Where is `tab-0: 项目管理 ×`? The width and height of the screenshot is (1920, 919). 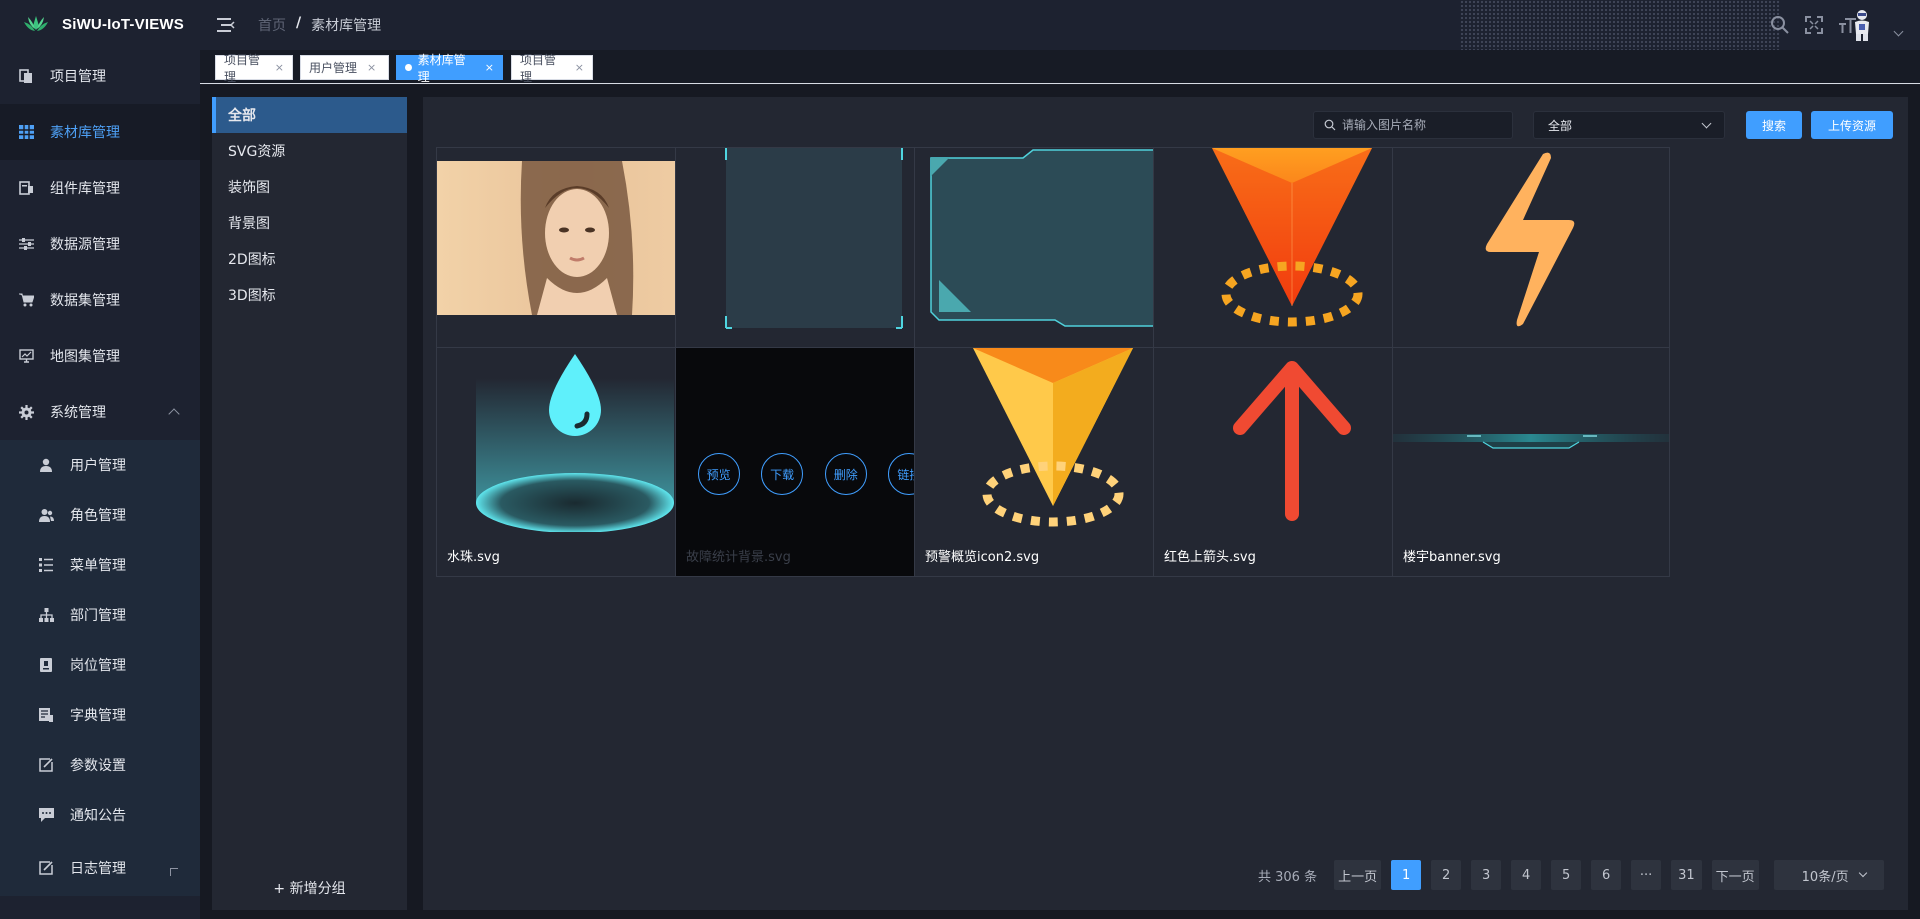 tab-0: 项目管理 × is located at coordinates (254, 68).